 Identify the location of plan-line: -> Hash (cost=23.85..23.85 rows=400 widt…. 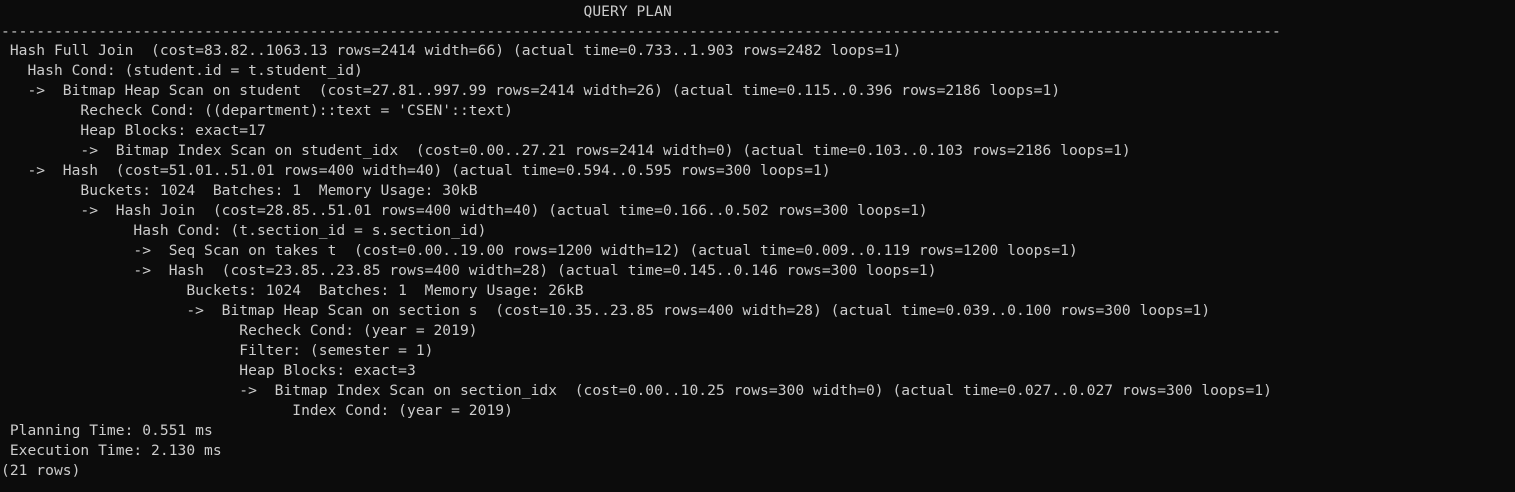
(469, 270).